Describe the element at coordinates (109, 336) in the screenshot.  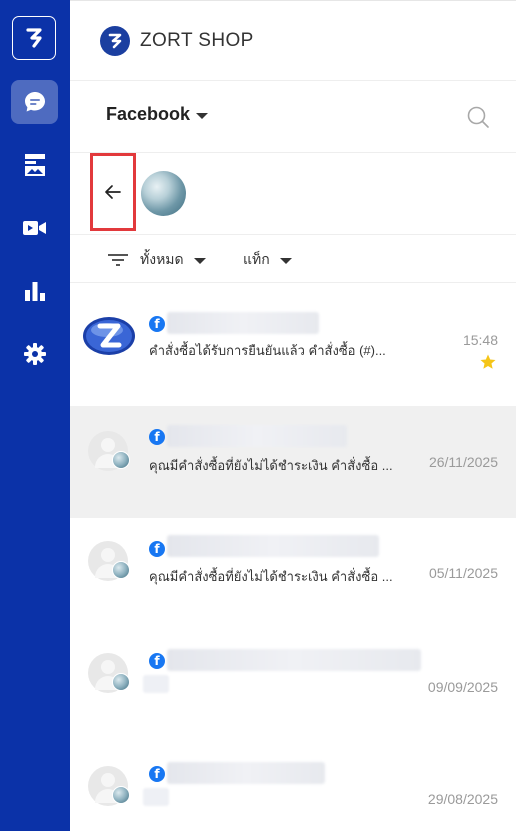
I see `zort-avatar` at that location.